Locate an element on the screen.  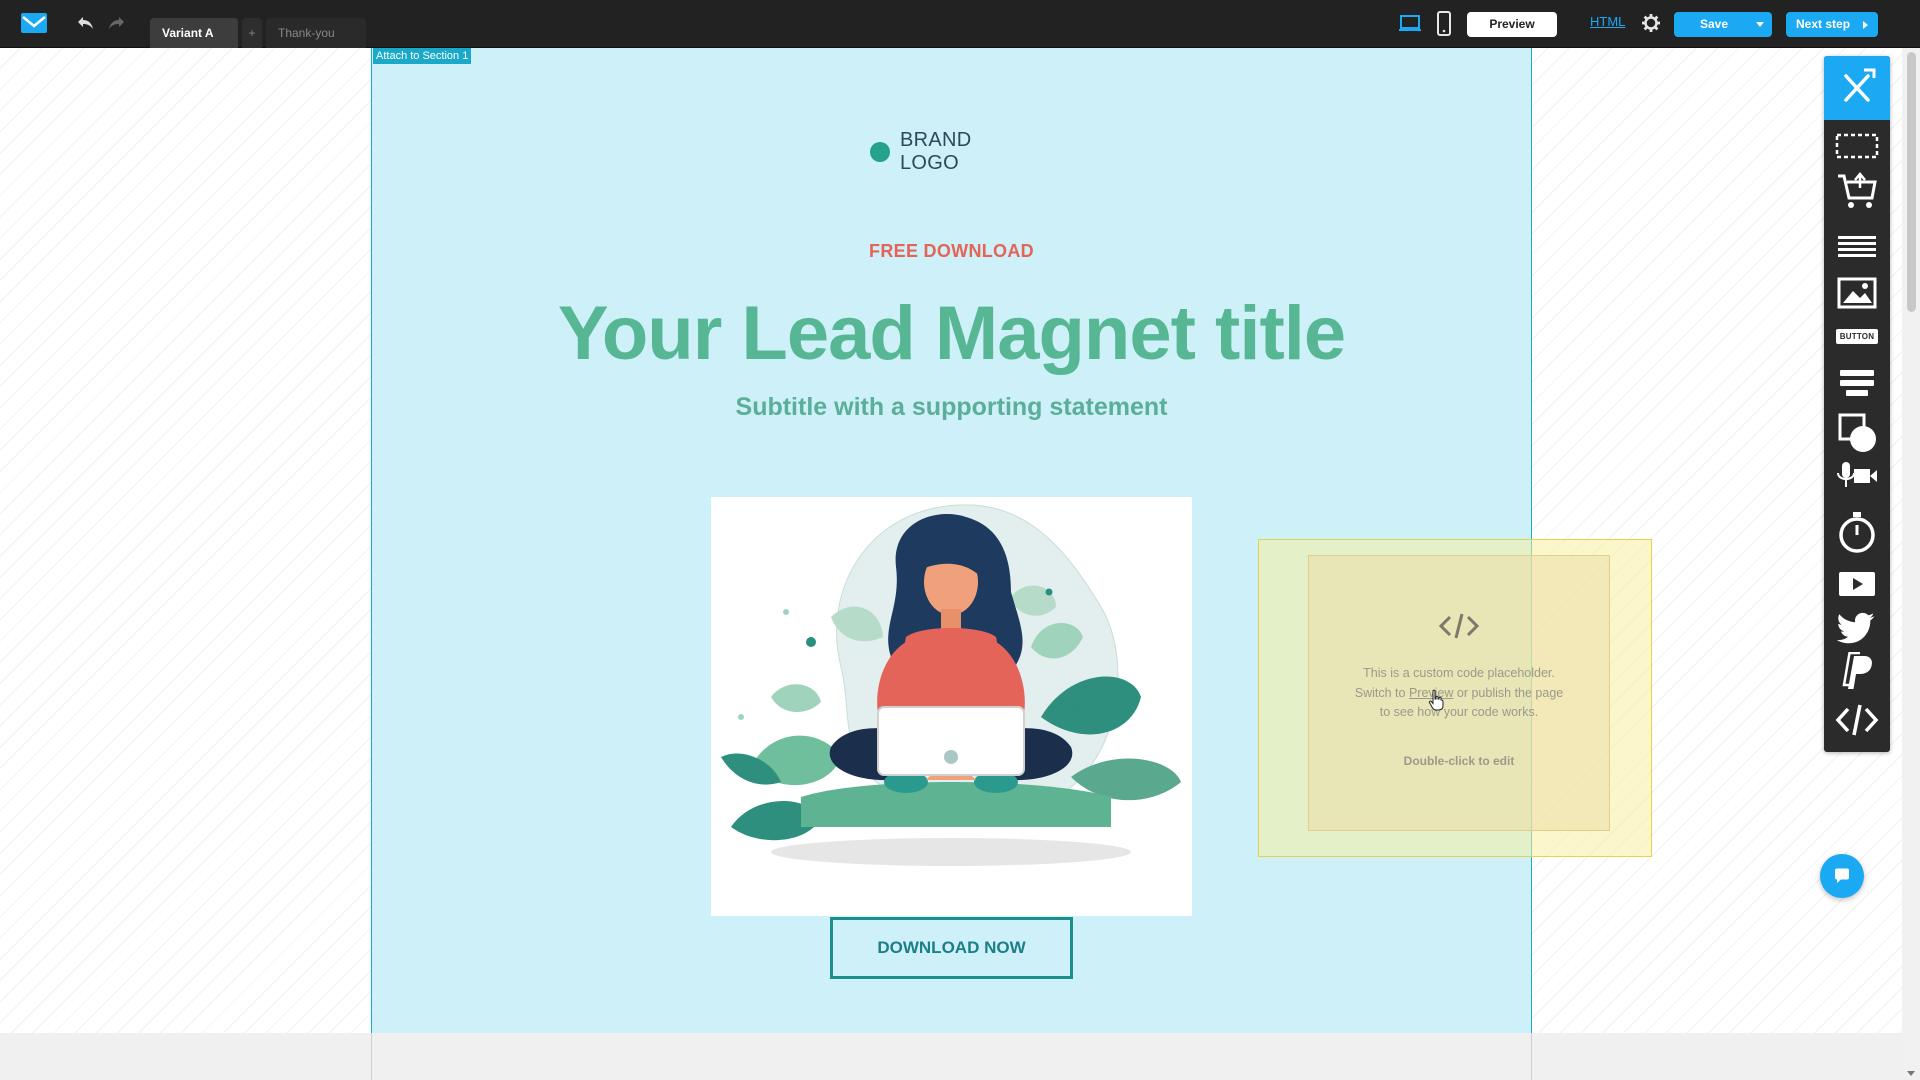
tab-thank-you-page: Thank-you page is located at coordinates (316, 44).